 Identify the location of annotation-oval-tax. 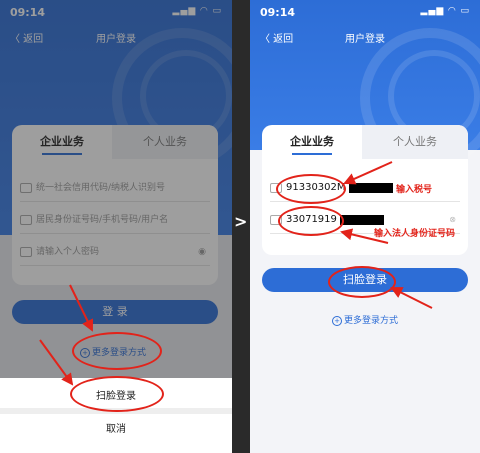
(311, 189).